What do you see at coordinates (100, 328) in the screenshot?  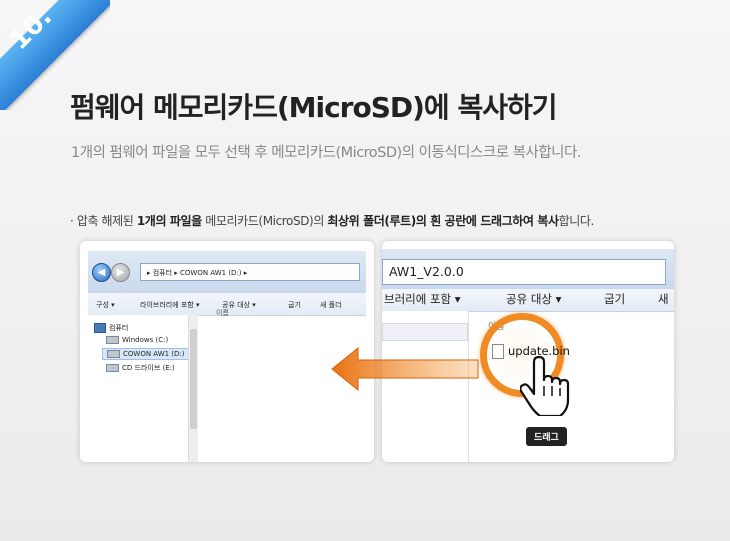 I see `computer-icon` at bounding box center [100, 328].